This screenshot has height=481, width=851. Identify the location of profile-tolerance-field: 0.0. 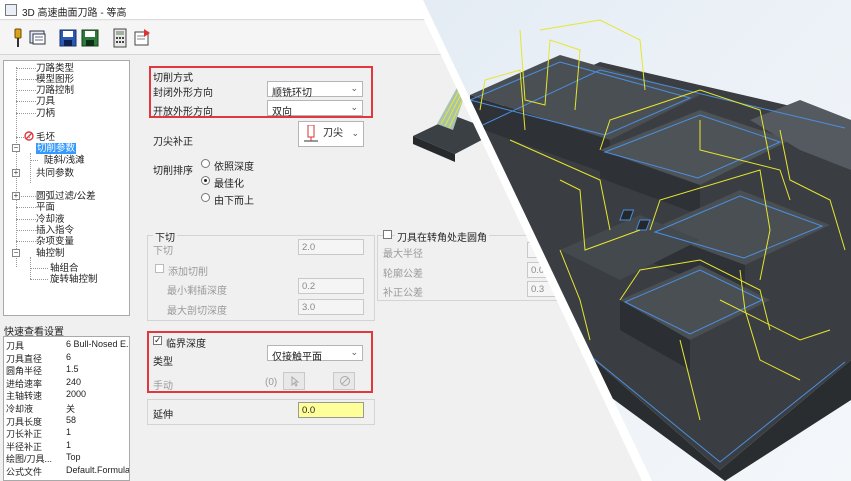
(547, 270).